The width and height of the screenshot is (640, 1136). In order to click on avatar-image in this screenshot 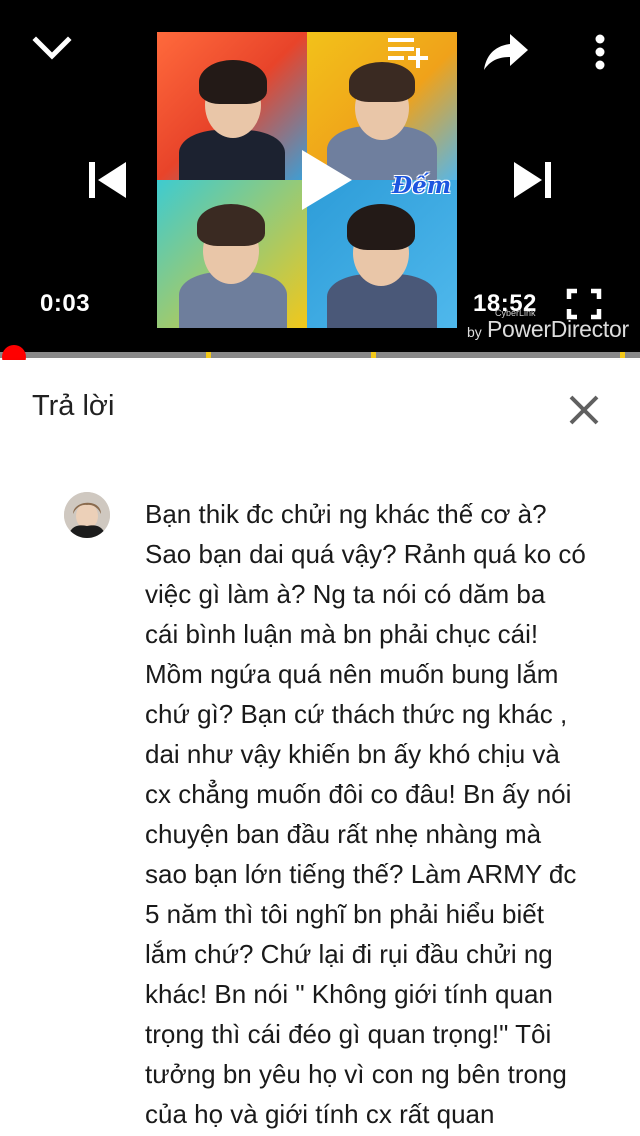, I will do `click(87, 515)`.